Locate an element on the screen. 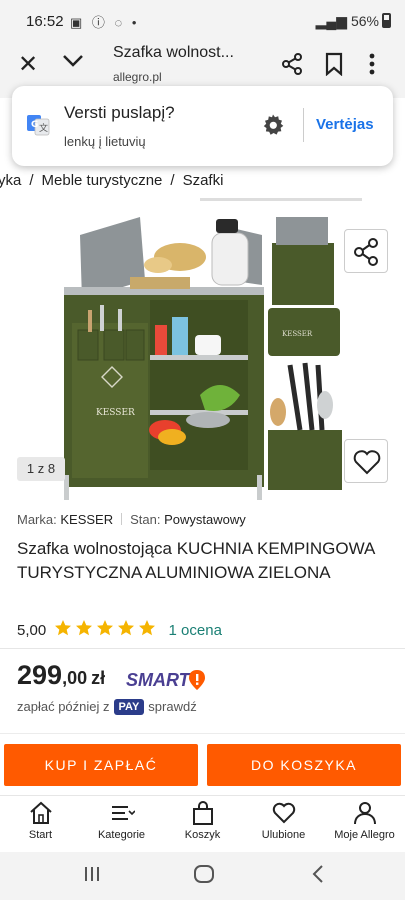 The width and height of the screenshot is (405, 900). nav-item-categories: Kategorie is located at coordinates (121, 820).